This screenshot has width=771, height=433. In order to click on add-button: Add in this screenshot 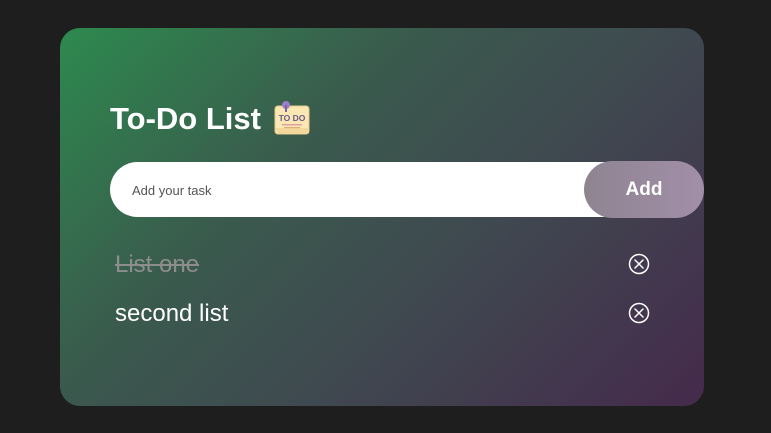, I will do `click(644, 189)`.